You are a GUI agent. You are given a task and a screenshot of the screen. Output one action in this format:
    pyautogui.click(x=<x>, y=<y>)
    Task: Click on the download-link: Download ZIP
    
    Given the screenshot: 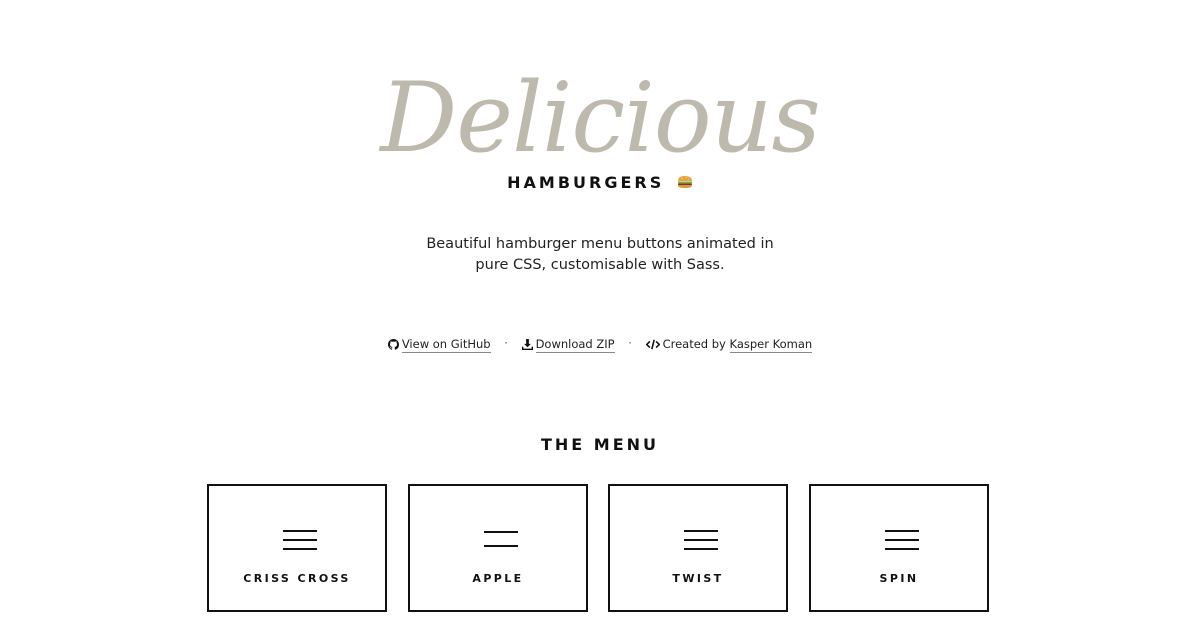 What is the action you would take?
    pyautogui.click(x=568, y=344)
    